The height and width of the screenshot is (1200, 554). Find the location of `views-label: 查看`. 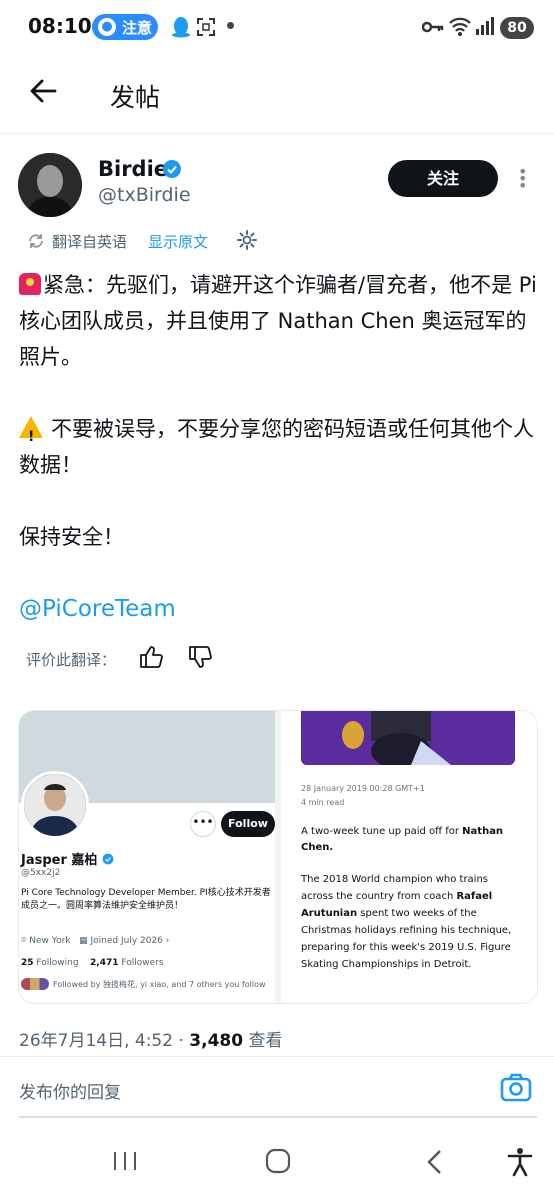

views-label: 查看 is located at coordinates (263, 1041).